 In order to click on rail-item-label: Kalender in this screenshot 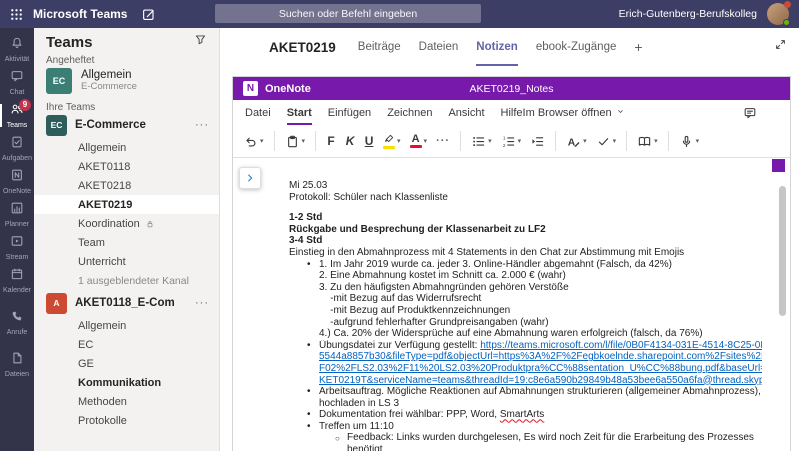, I will do `click(17, 290)`.